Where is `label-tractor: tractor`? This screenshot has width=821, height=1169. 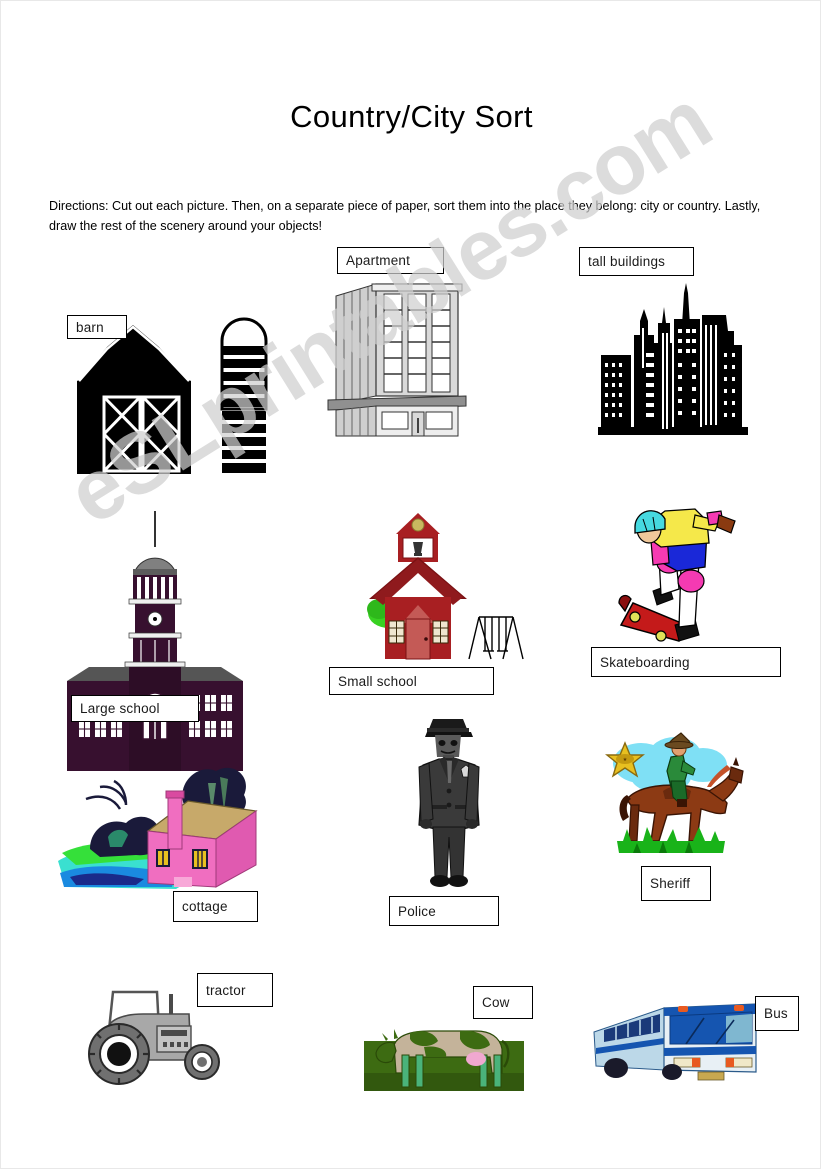 label-tractor: tractor is located at coordinates (235, 990).